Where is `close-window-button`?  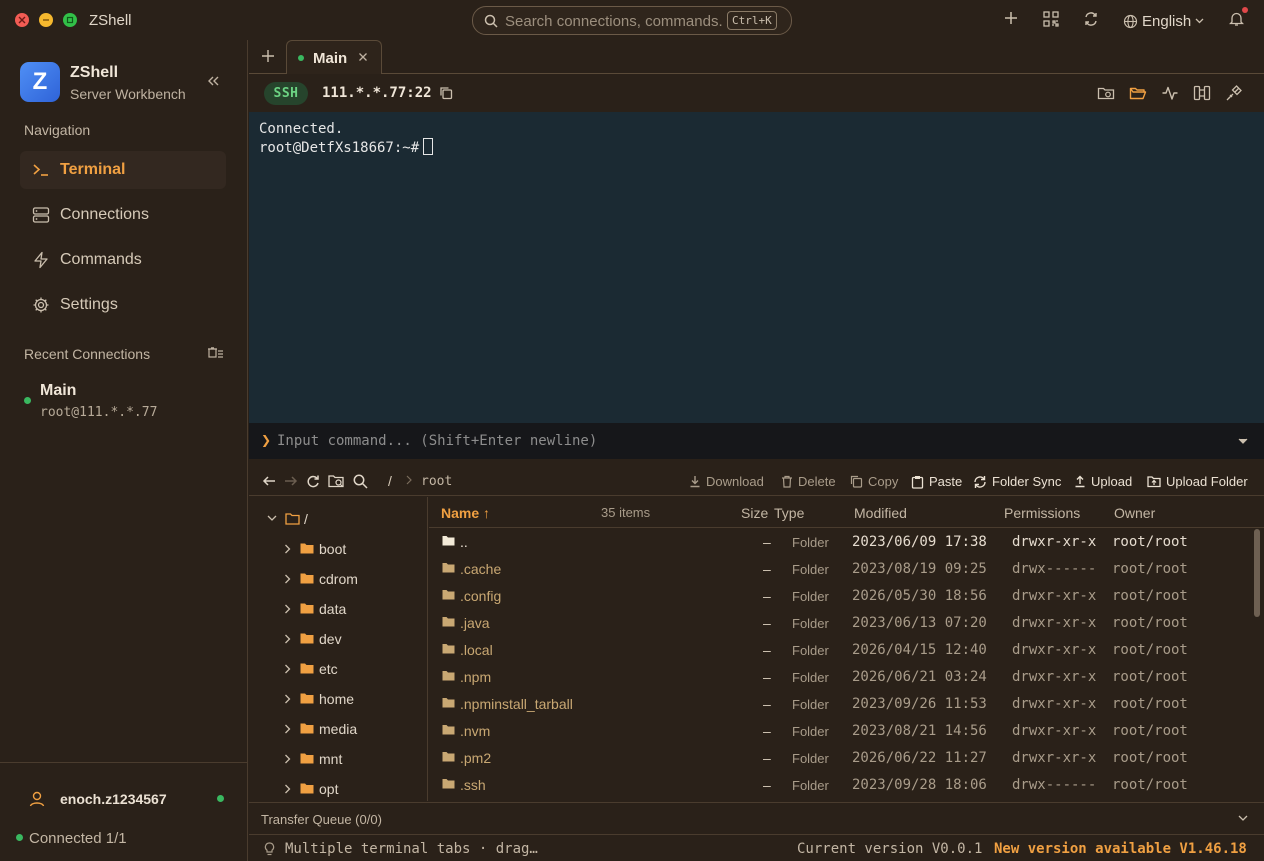
close-window-button is located at coordinates (22, 20).